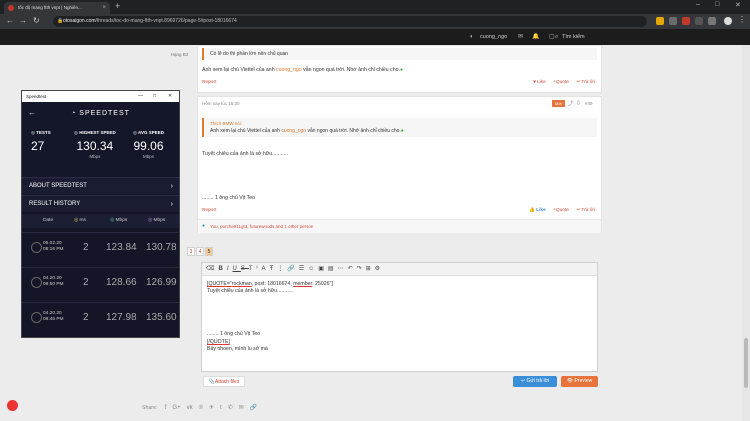  What do you see at coordinates (400, 123) in the screenshot?
I see `quote-header: Thích BMW nói:` at bounding box center [400, 123].